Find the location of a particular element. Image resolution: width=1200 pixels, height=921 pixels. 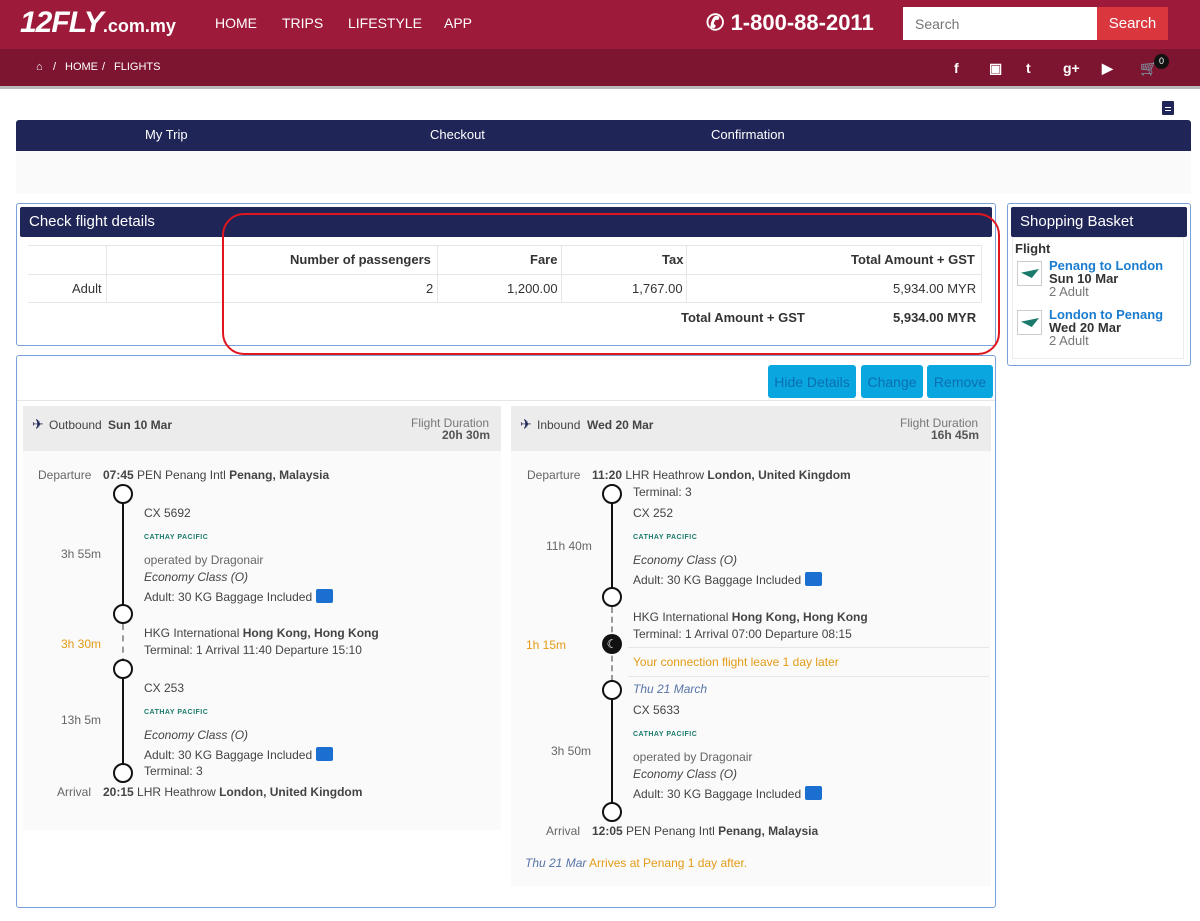

flight-number: CX 5692 is located at coordinates (167, 513).